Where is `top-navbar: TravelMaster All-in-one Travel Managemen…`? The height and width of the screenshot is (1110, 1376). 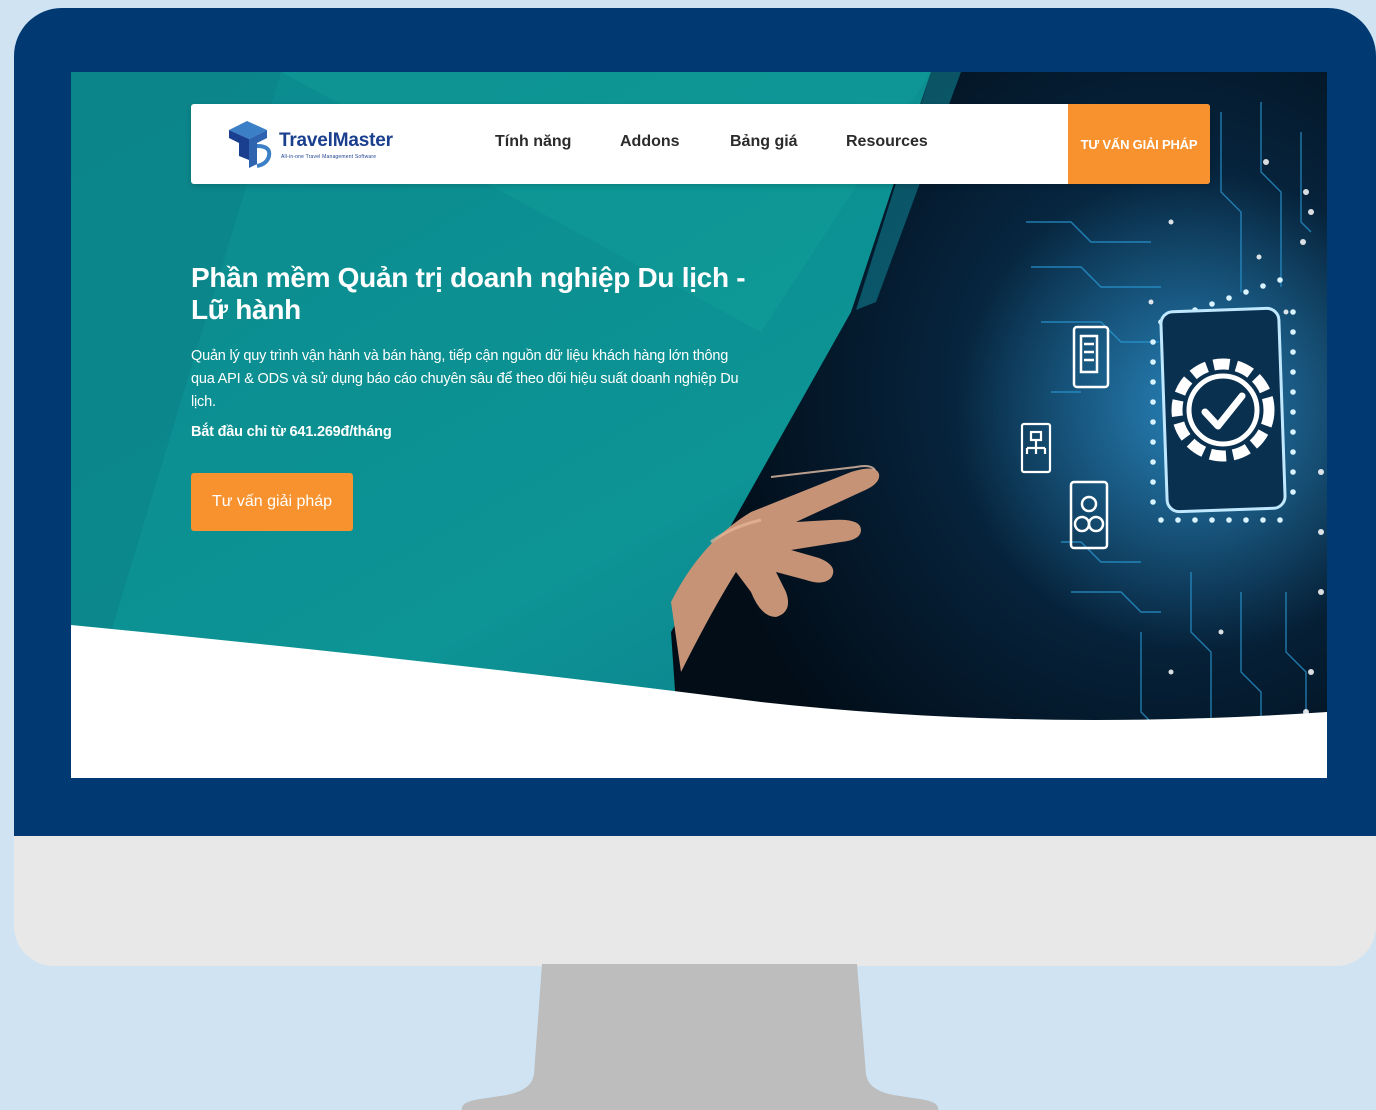
top-navbar: TravelMaster All-in-one Travel Managemen… is located at coordinates (700, 144).